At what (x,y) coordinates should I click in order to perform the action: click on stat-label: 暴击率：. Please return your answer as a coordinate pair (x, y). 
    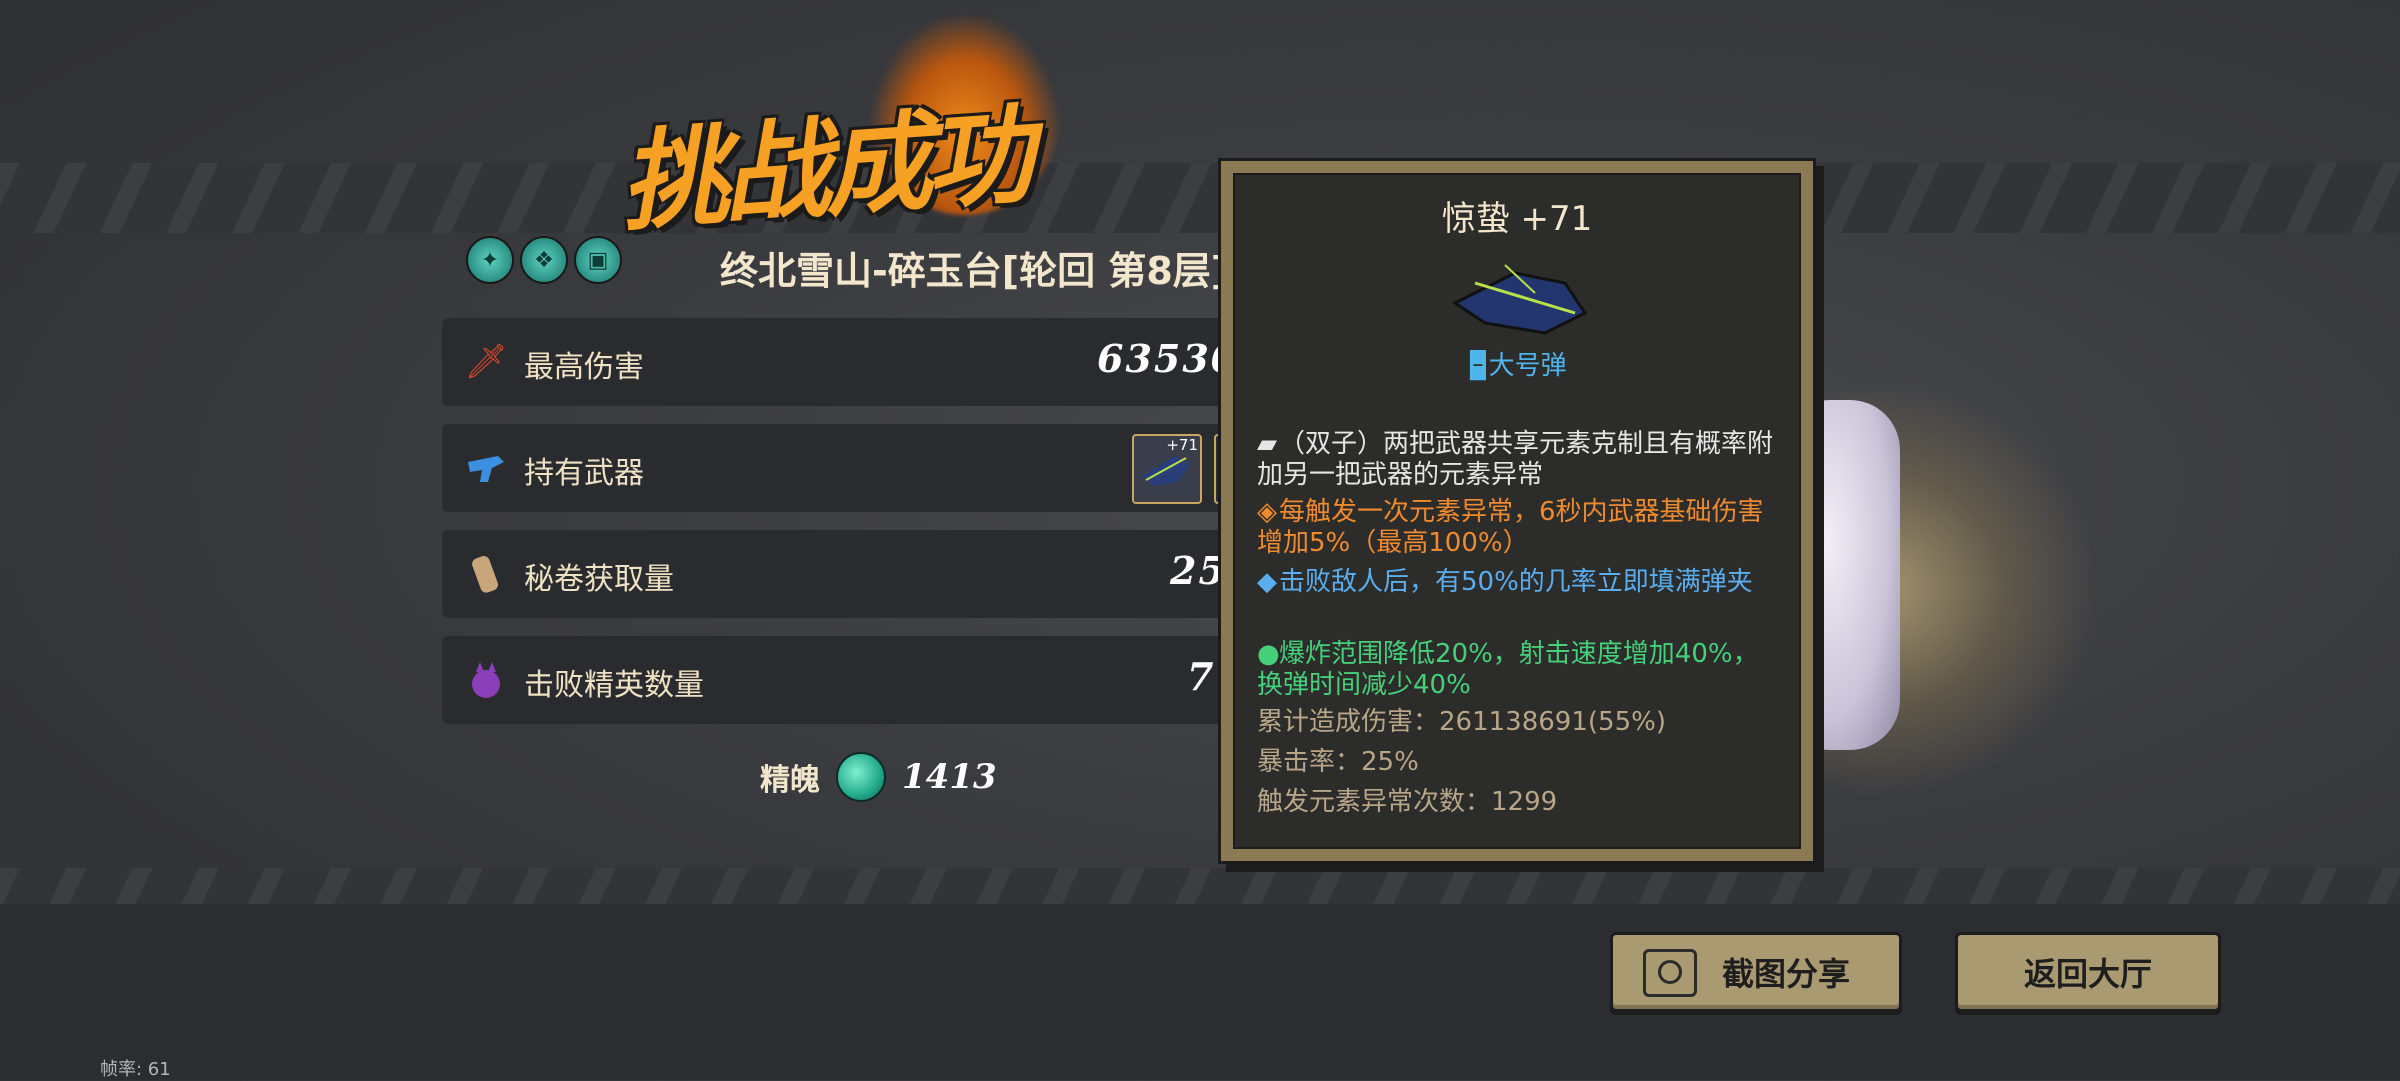
    Looking at the image, I should click on (1309, 762).